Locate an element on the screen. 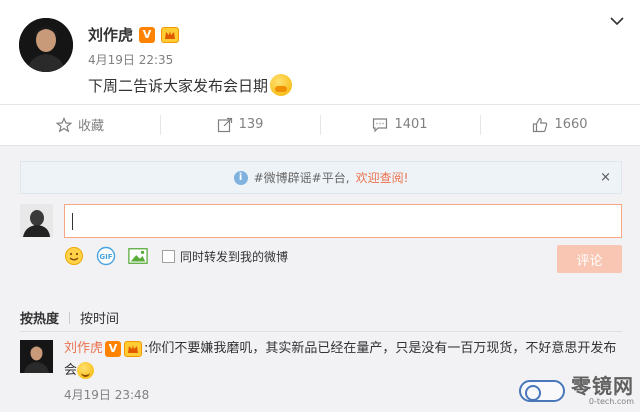  post-time: 4月19日 22:35 is located at coordinates (130, 59).